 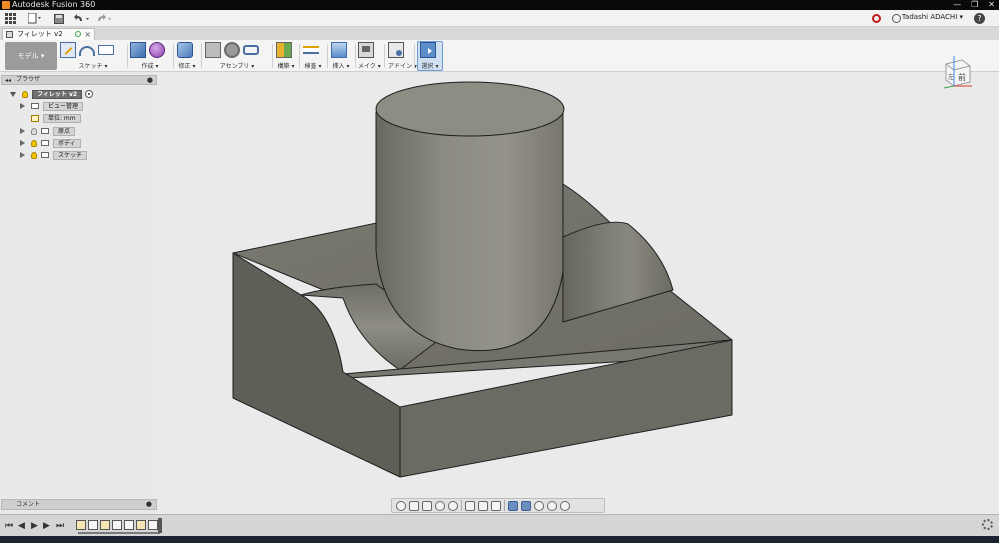 I want to click on tree-item-label: ビュー管理, so click(x=63, y=106).